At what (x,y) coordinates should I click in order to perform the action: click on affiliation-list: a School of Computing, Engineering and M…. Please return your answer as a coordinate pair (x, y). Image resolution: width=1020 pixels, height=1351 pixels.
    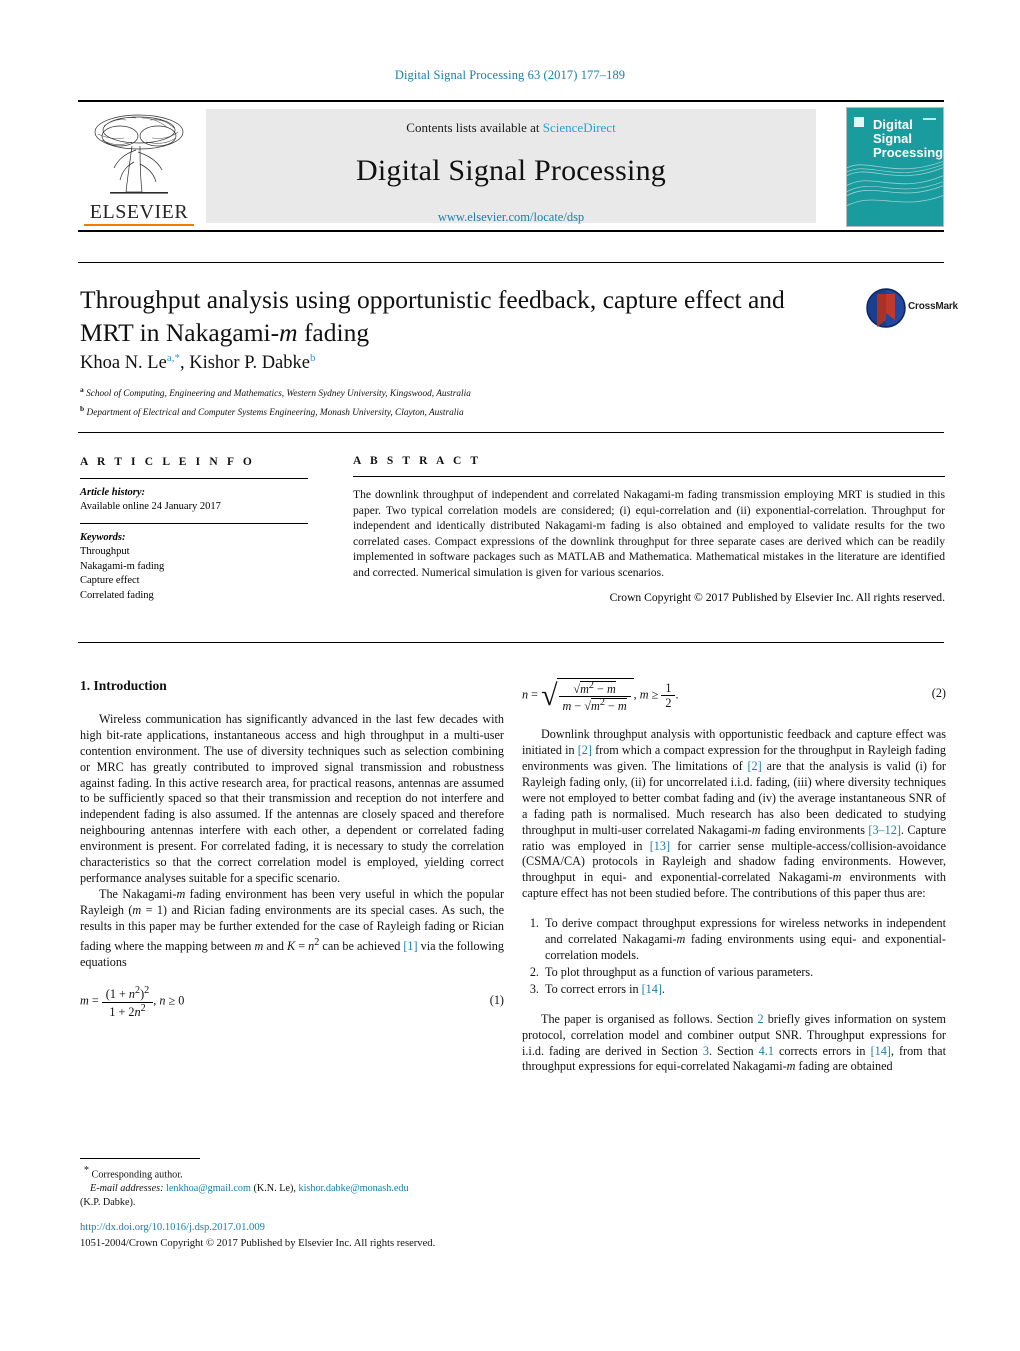
    Looking at the image, I should click on (480, 401).